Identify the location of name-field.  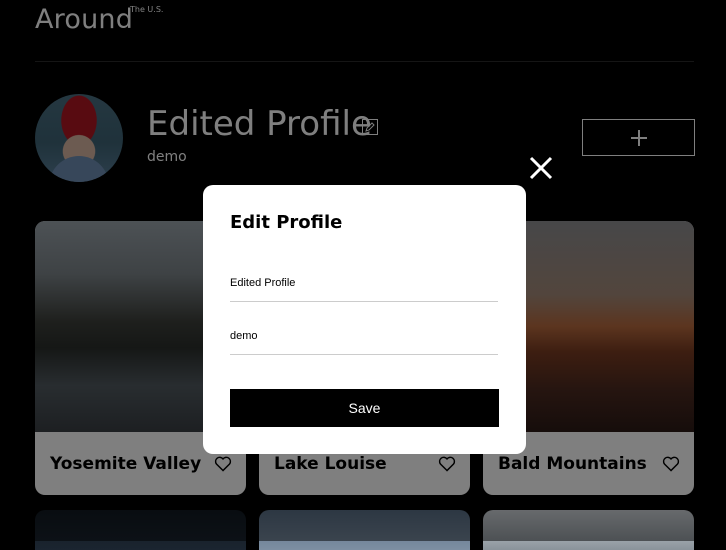
(364, 289).